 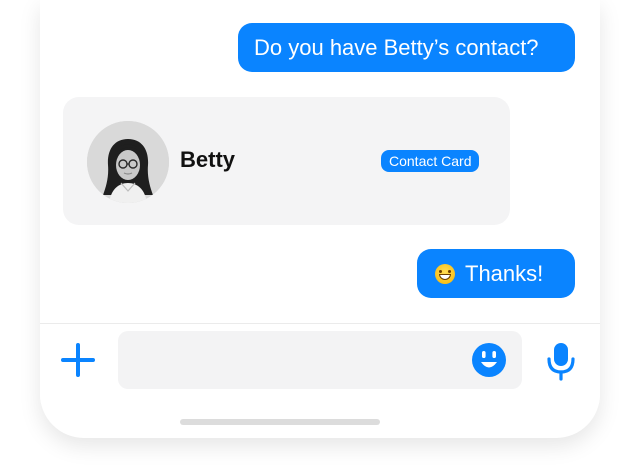 I want to click on contact-name: Betty, so click(x=208, y=159).